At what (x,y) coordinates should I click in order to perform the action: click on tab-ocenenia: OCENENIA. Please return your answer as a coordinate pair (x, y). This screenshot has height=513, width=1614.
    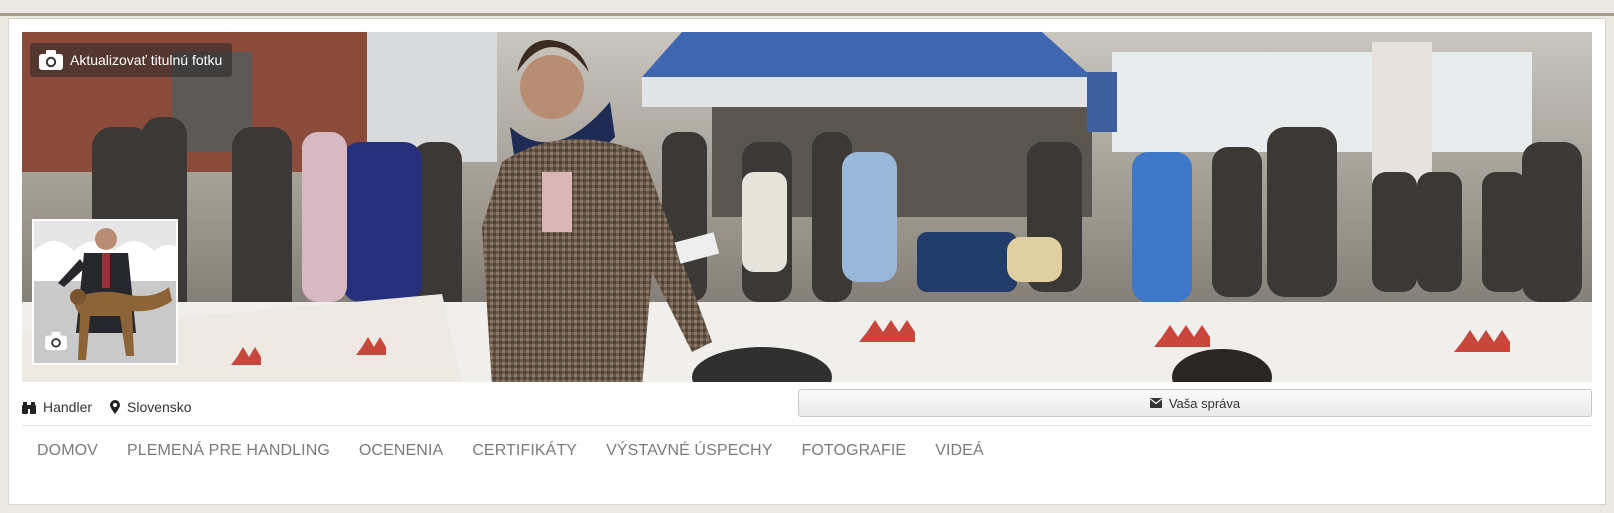
    Looking at the image, I should click on (401, 451).